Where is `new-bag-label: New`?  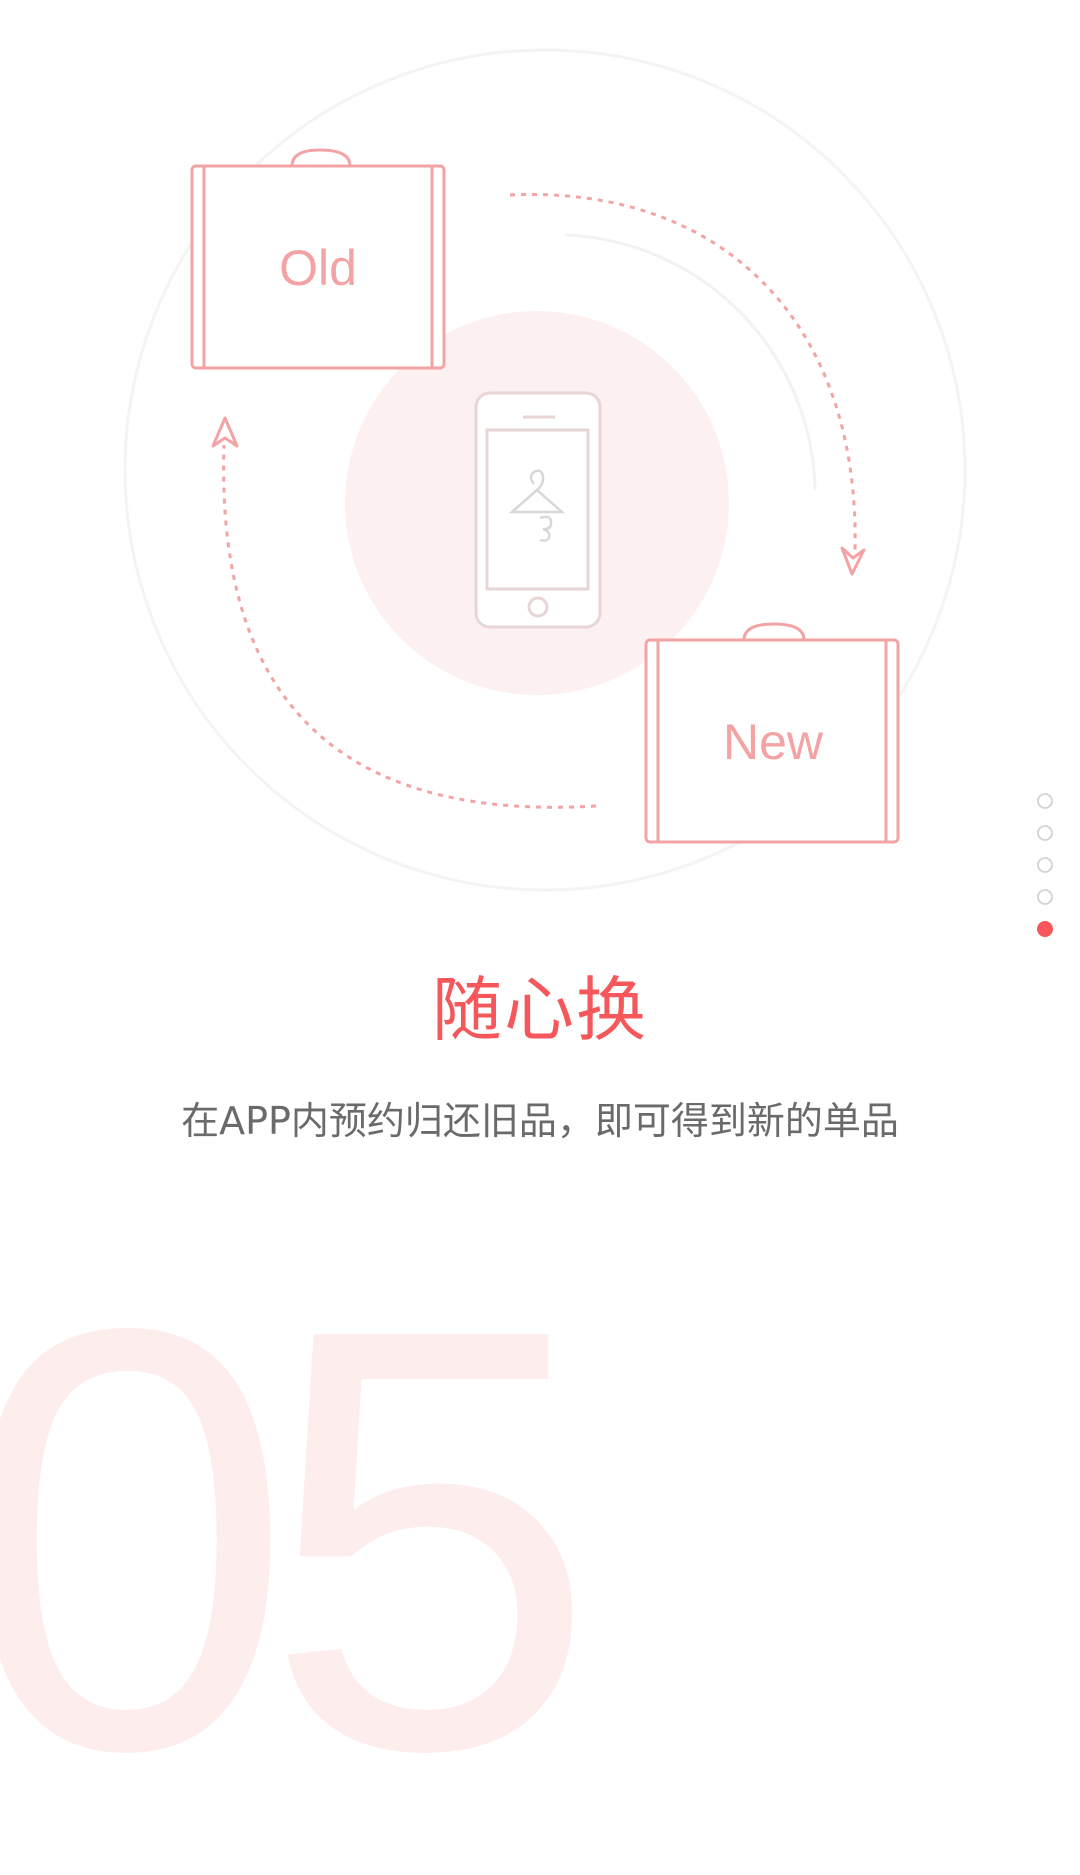
new-bag-label: New is located at coordinates (773, 742).